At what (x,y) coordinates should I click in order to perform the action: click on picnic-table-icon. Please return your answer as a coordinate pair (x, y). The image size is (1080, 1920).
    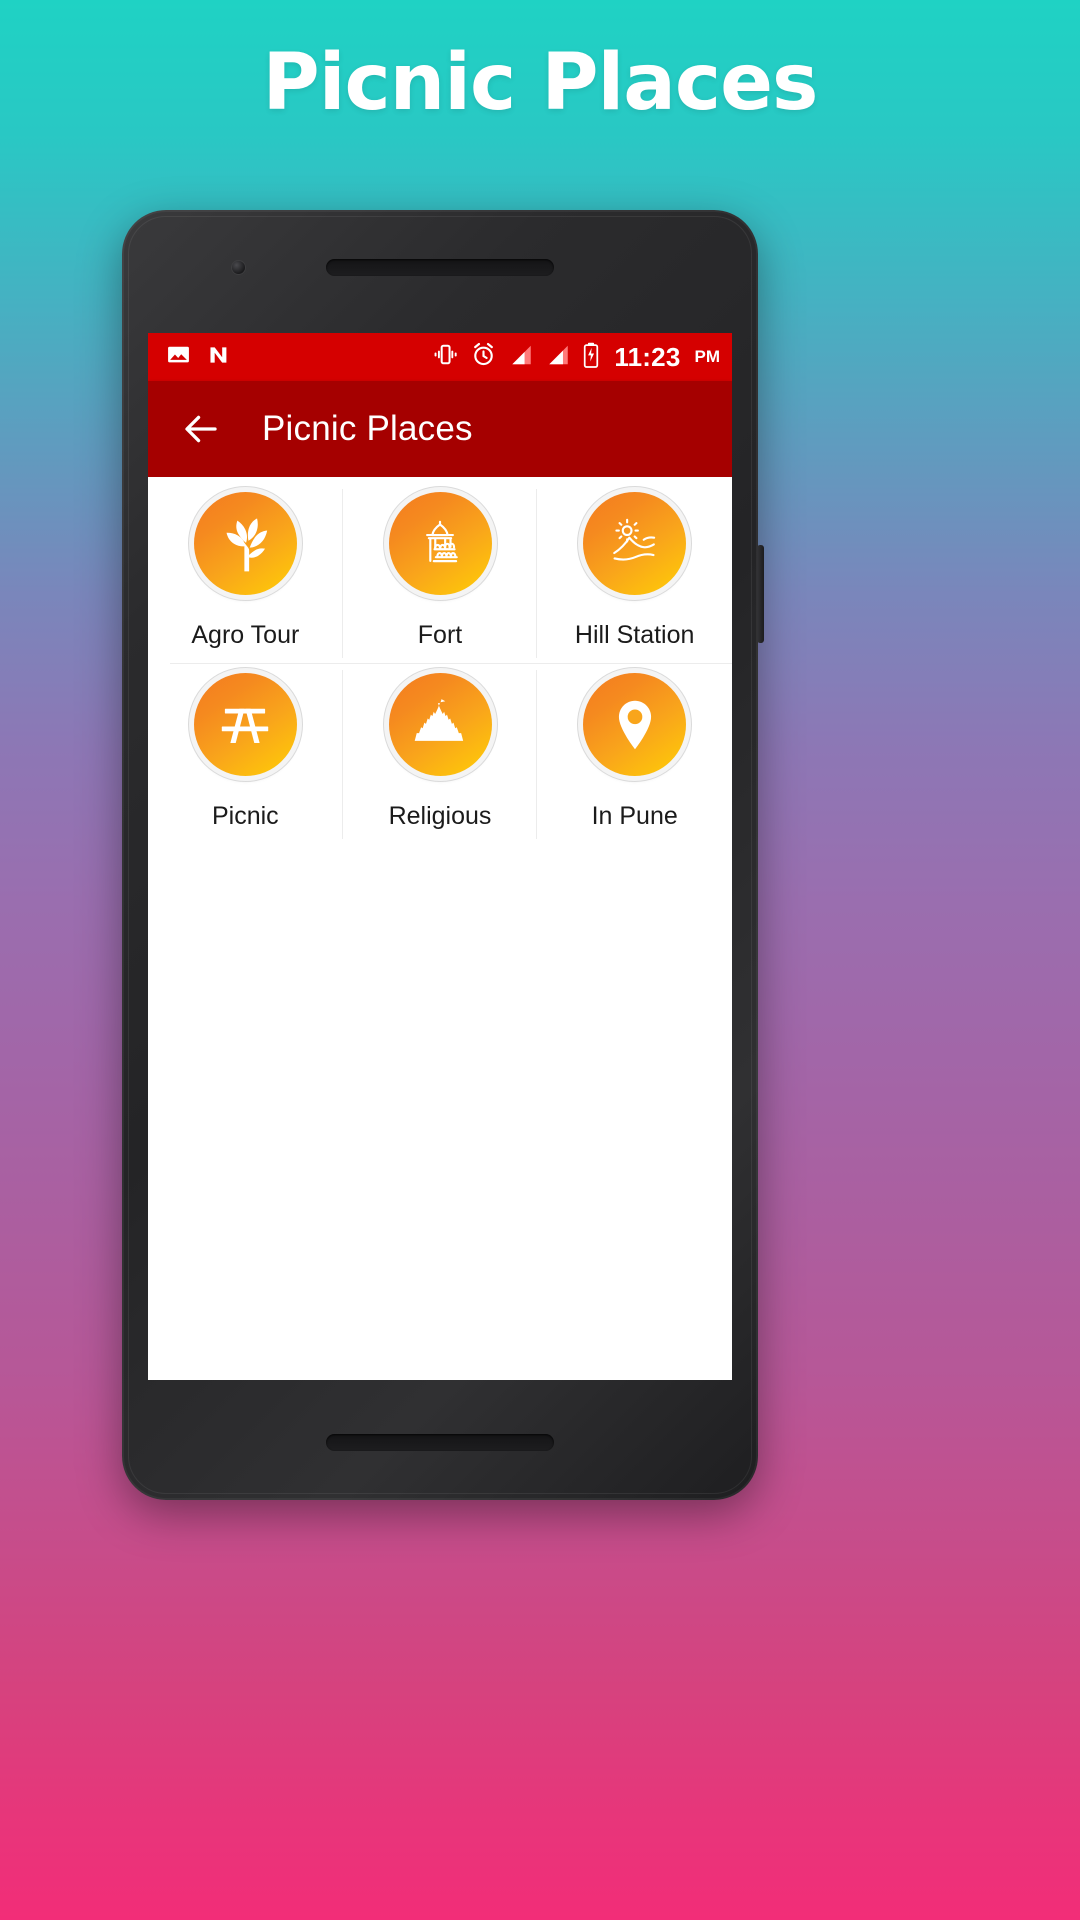
    Looking at the image, I should click on (245, 724).